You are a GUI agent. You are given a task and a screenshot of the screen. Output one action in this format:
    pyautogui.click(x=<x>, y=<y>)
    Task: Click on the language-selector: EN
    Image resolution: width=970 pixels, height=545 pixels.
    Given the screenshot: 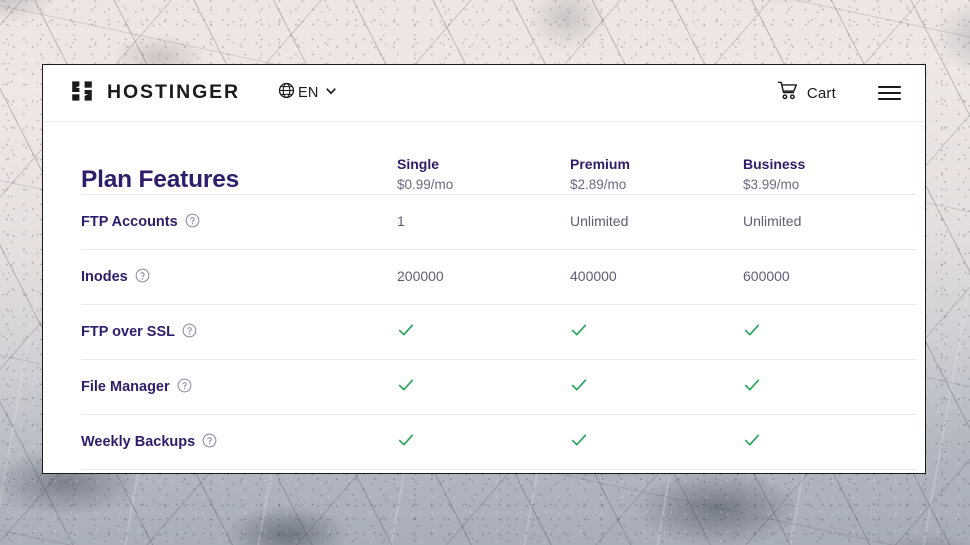 What is the action you would take?
    pyautogui.click(x=307, y=93)
    